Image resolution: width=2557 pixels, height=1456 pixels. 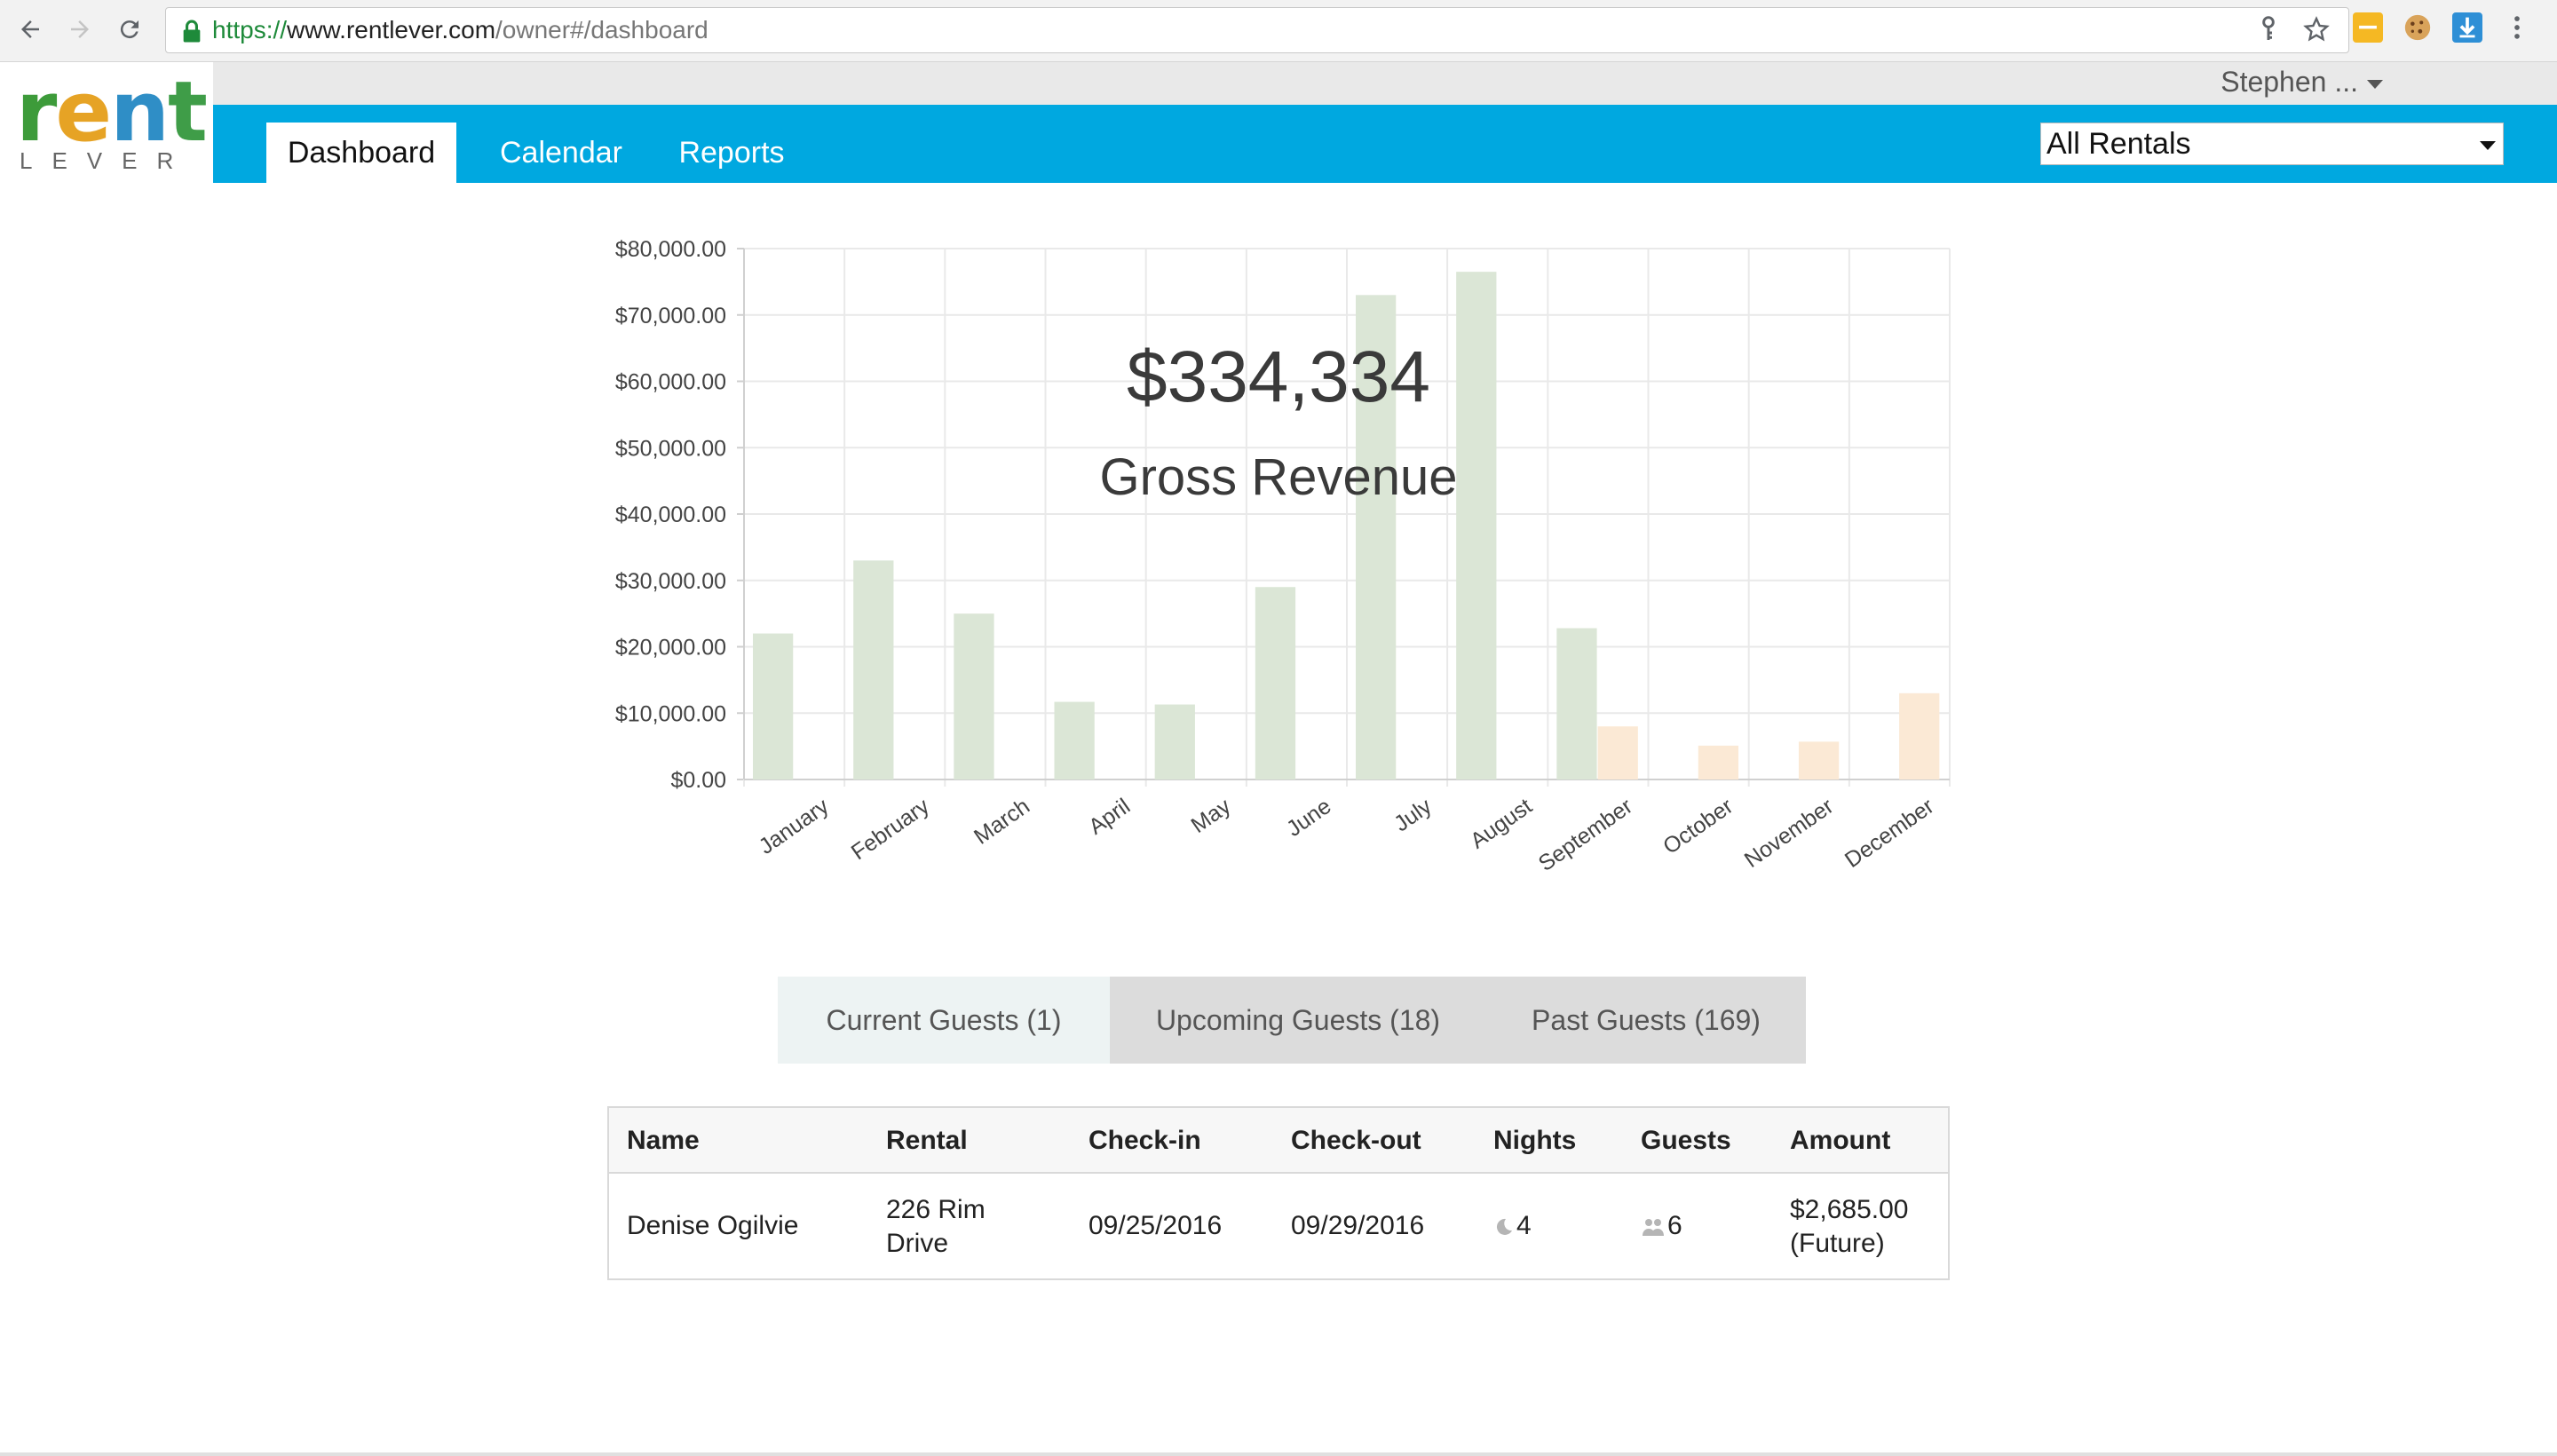 What do you see at coordinates (1298, 1021) in the screenshot?
I see `tab-upcoming-guests: Upcoming Guests (18)` at bounding box center [1298, 1021].